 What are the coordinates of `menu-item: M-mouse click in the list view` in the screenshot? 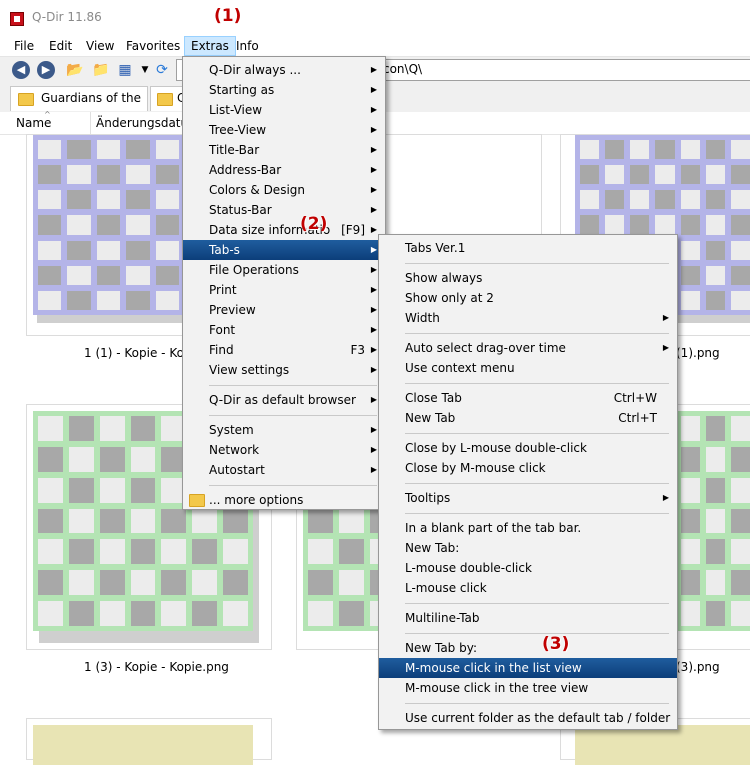 It's located at (528, 668).